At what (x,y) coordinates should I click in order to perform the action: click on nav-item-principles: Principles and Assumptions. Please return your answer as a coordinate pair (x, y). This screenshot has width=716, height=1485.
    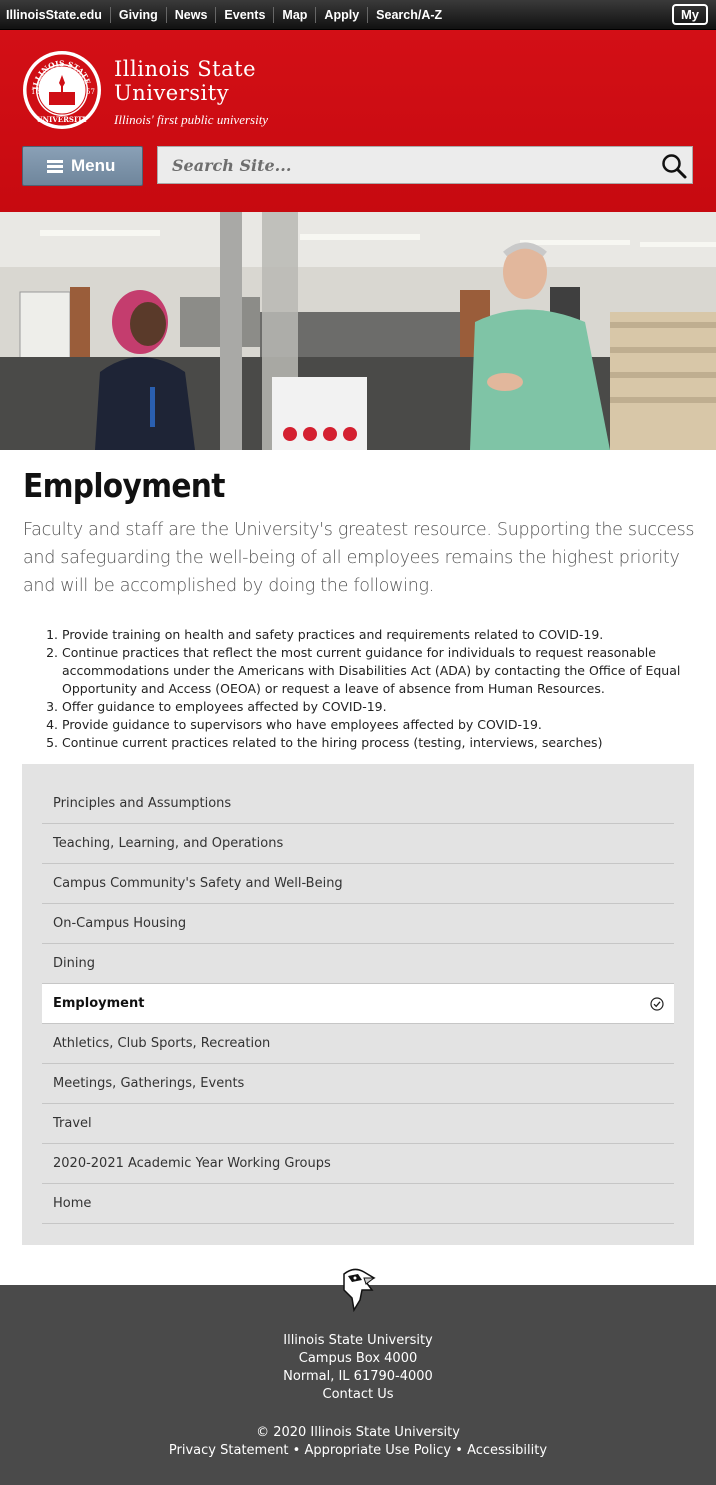
    Looking at the image, I should click on (358, 804).